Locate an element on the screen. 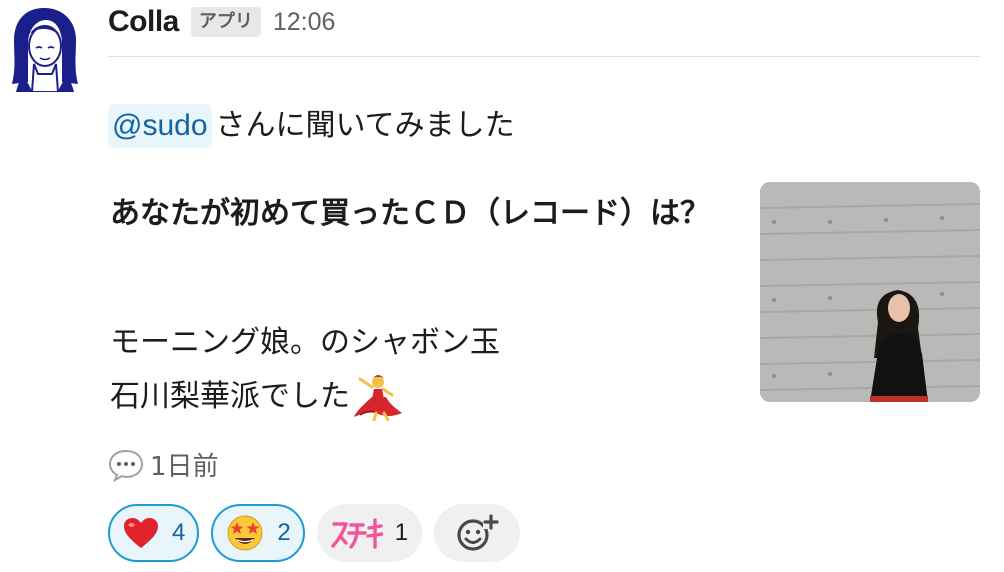  timestamp: 12:06 is located at coordinates (304, 22).